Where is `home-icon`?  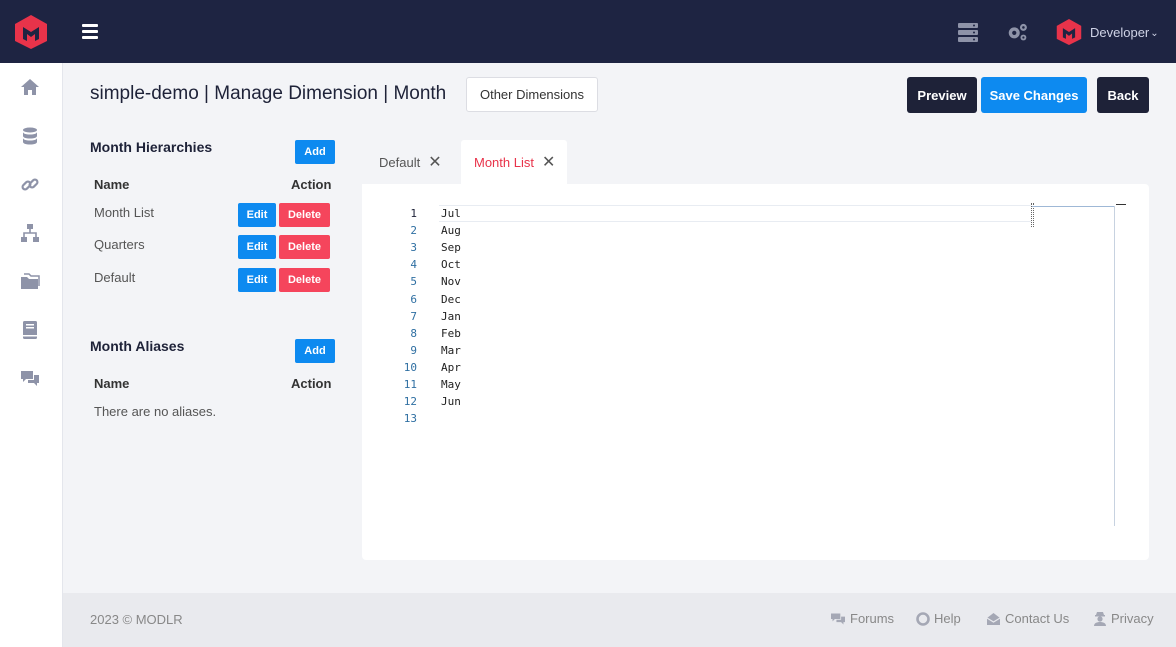 home-icon is located at coordinates (30, 87).